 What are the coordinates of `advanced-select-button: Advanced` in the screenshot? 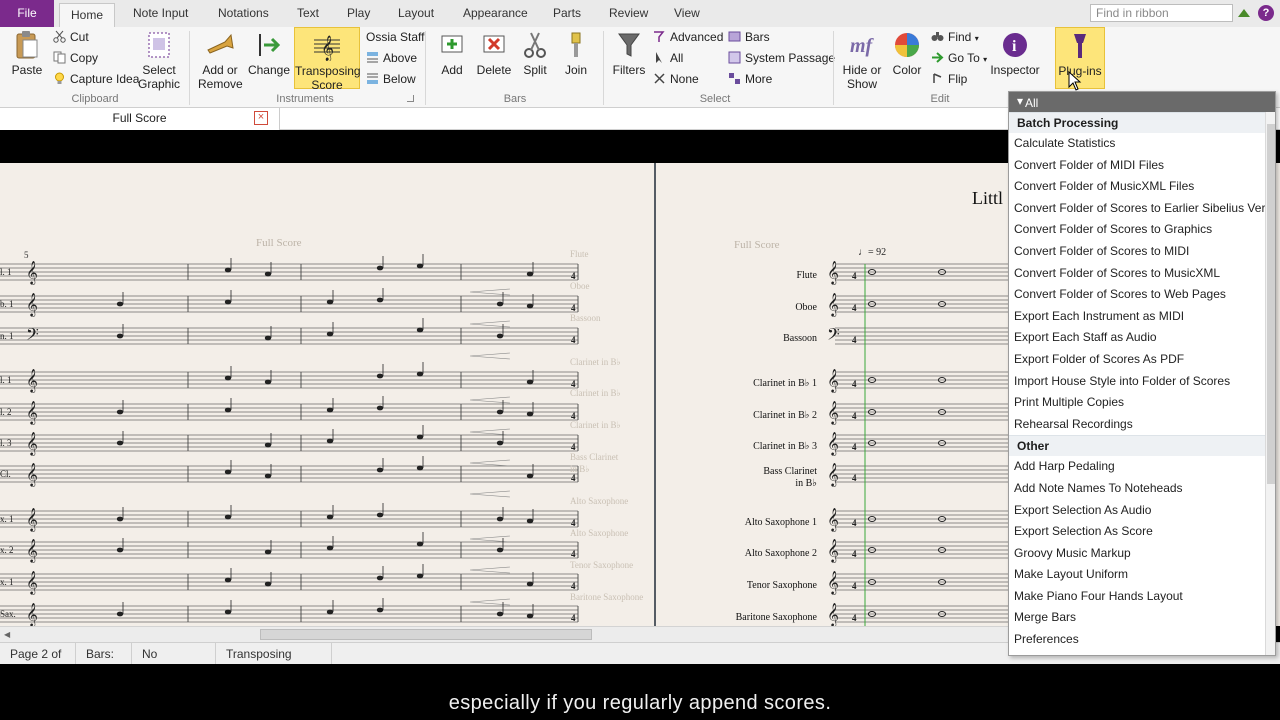 It's located at (688, 37).